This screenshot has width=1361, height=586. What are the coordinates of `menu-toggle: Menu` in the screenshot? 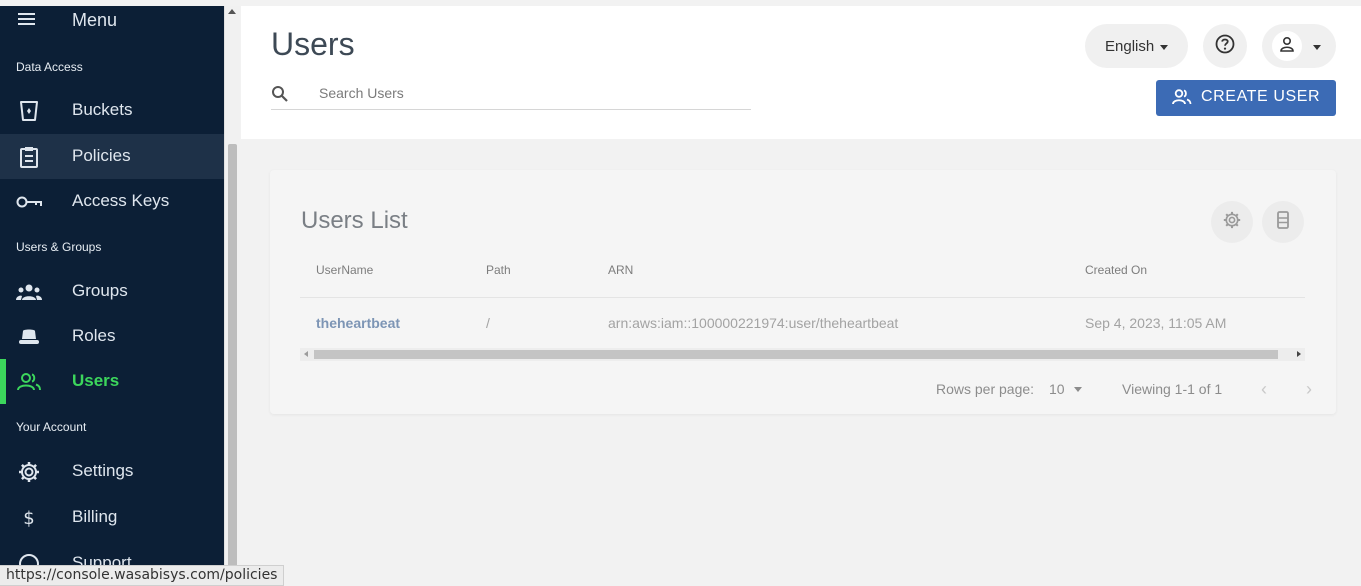 It's located at (112, 20).